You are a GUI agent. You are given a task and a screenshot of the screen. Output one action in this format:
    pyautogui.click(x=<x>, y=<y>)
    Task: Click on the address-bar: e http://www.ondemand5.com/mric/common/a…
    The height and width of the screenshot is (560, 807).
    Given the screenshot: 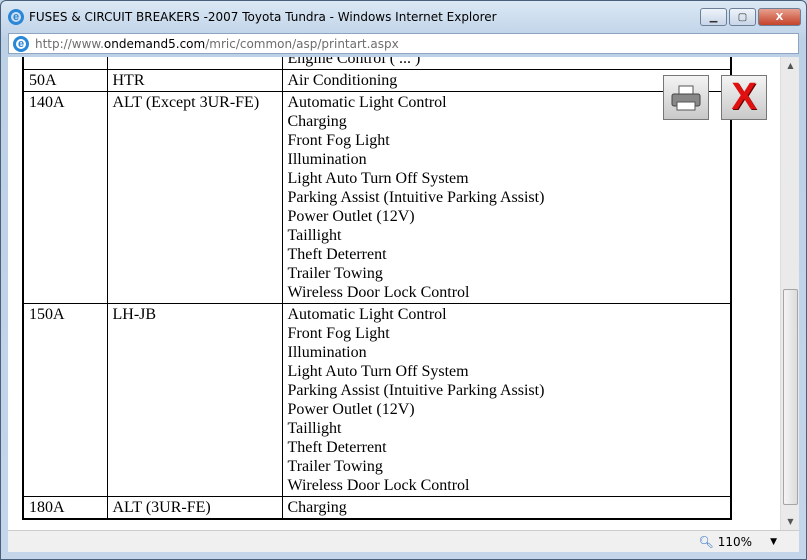 What is the action you would take?
    pyautogui.click(x=403, y=43)
    